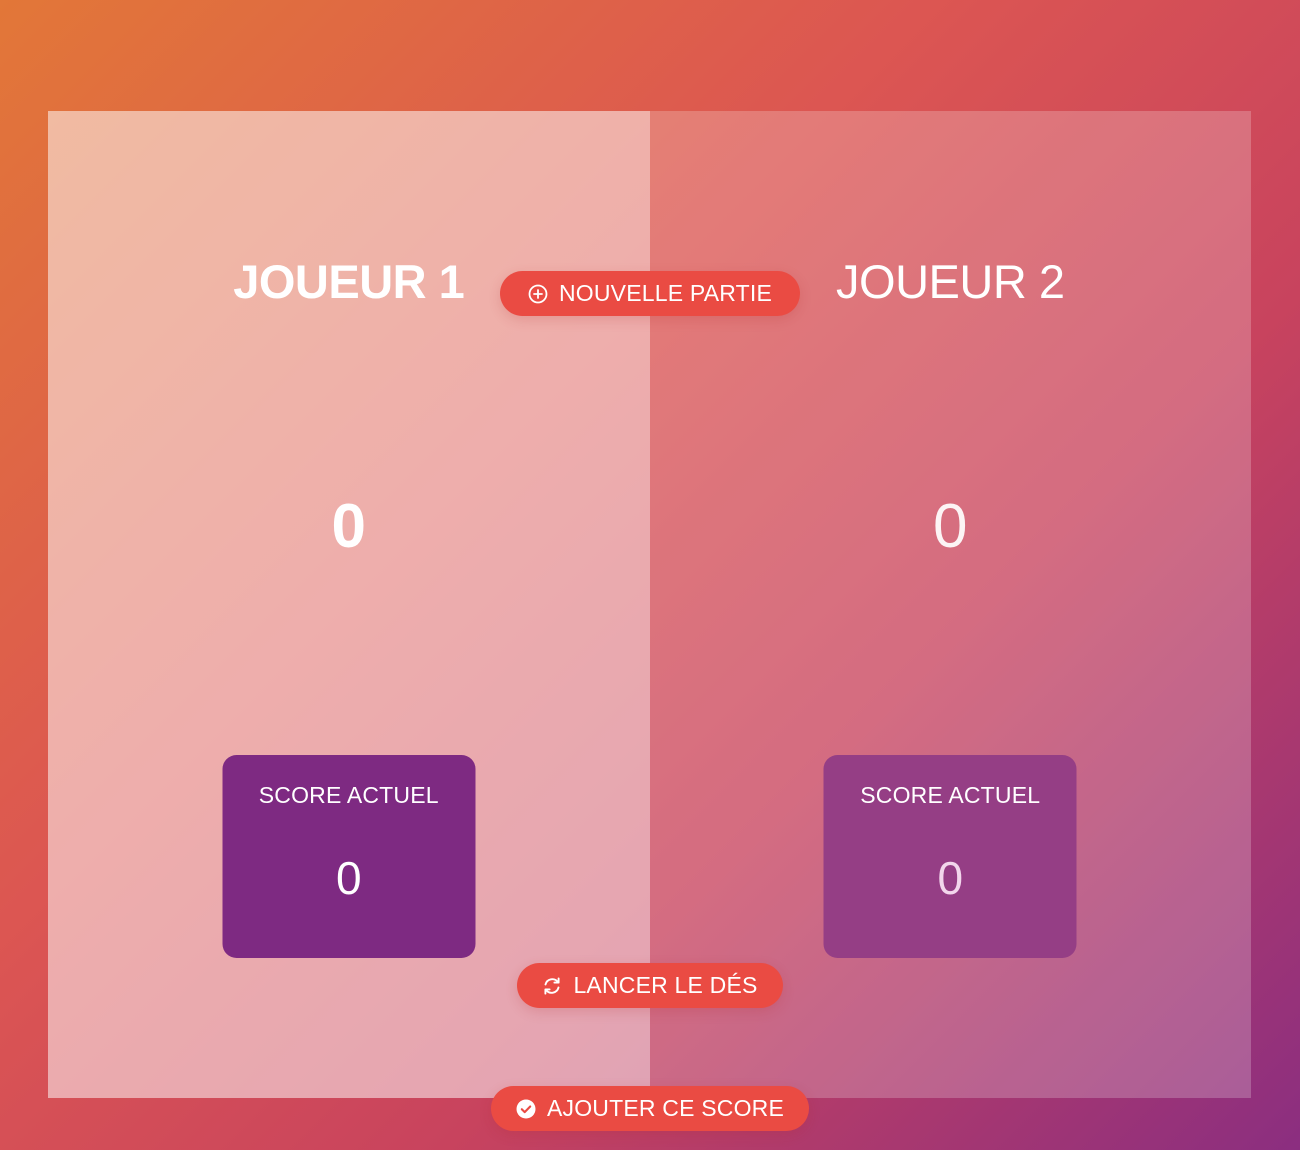 This screenshot has width=1300, height=1150. What do you see at coordinates (950, 526) in the screenshot?
I see `player-2-global-score: 0` at bounding box center [950, 526].